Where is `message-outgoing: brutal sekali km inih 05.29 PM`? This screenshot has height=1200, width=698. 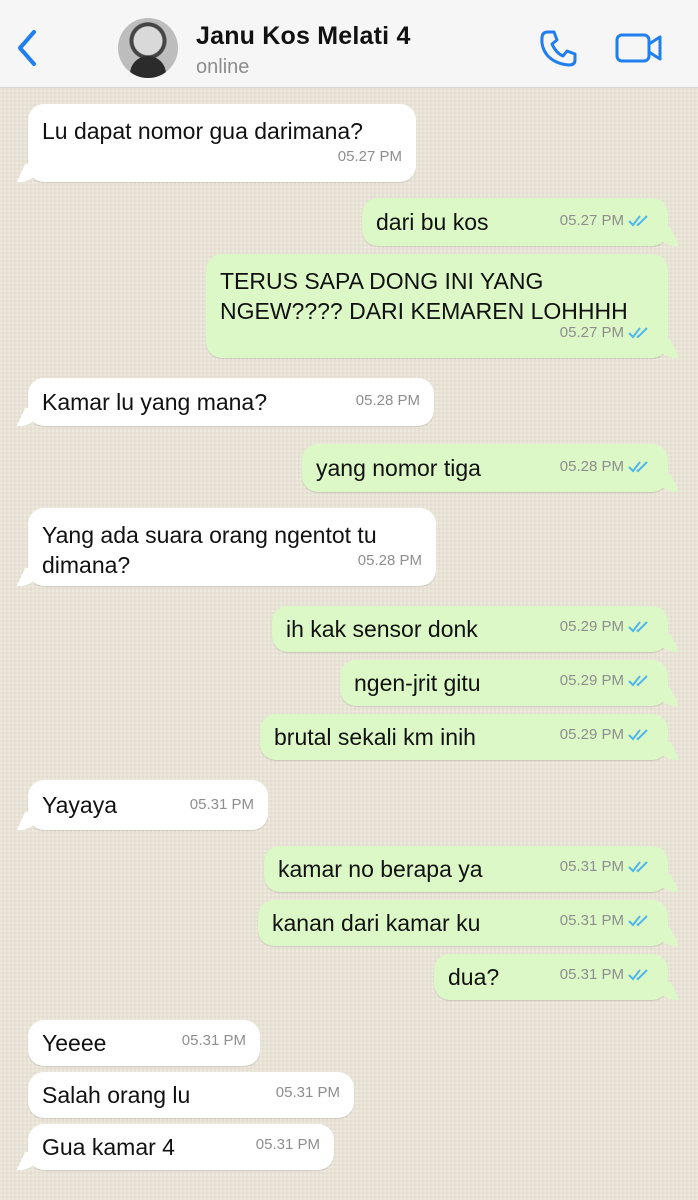 message-outgoing: brutal sekali km inih 05.29 PM is located at coordinates (464, 737).